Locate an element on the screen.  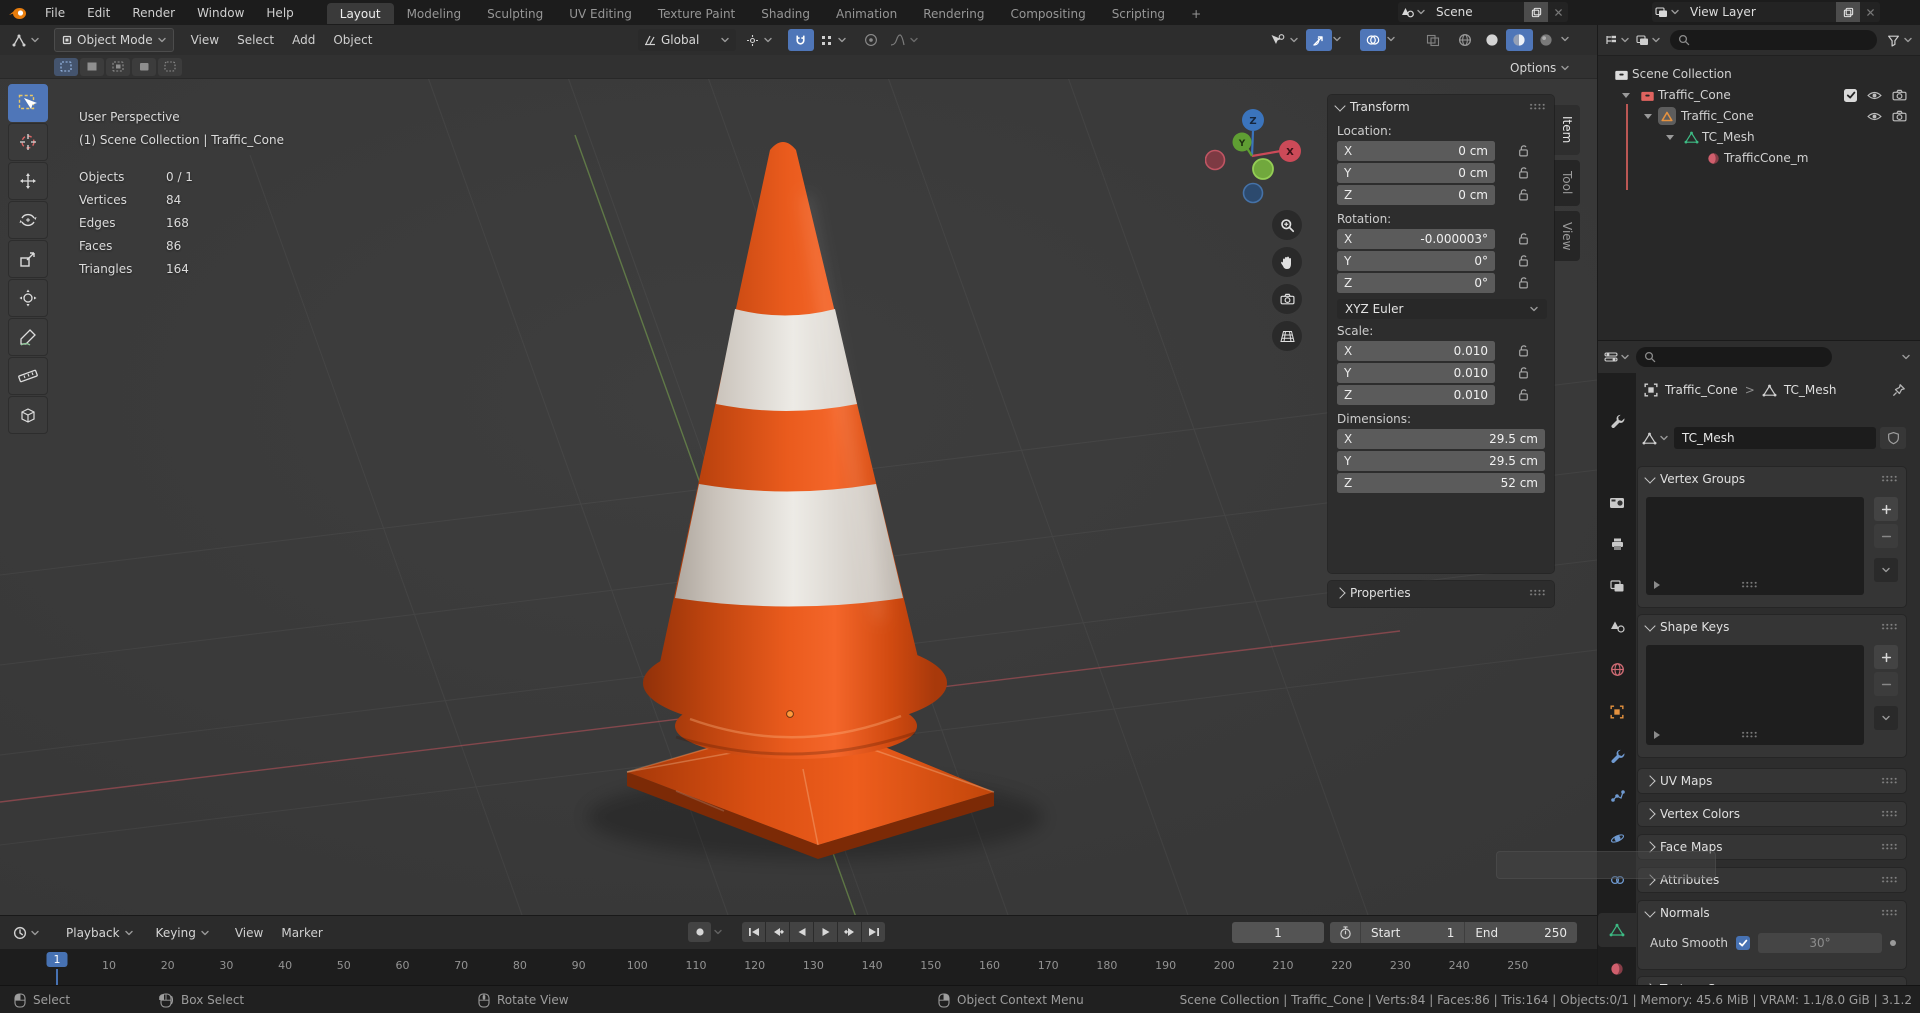
auto-smooth-checkbox is located at coordinates (1742, 943).